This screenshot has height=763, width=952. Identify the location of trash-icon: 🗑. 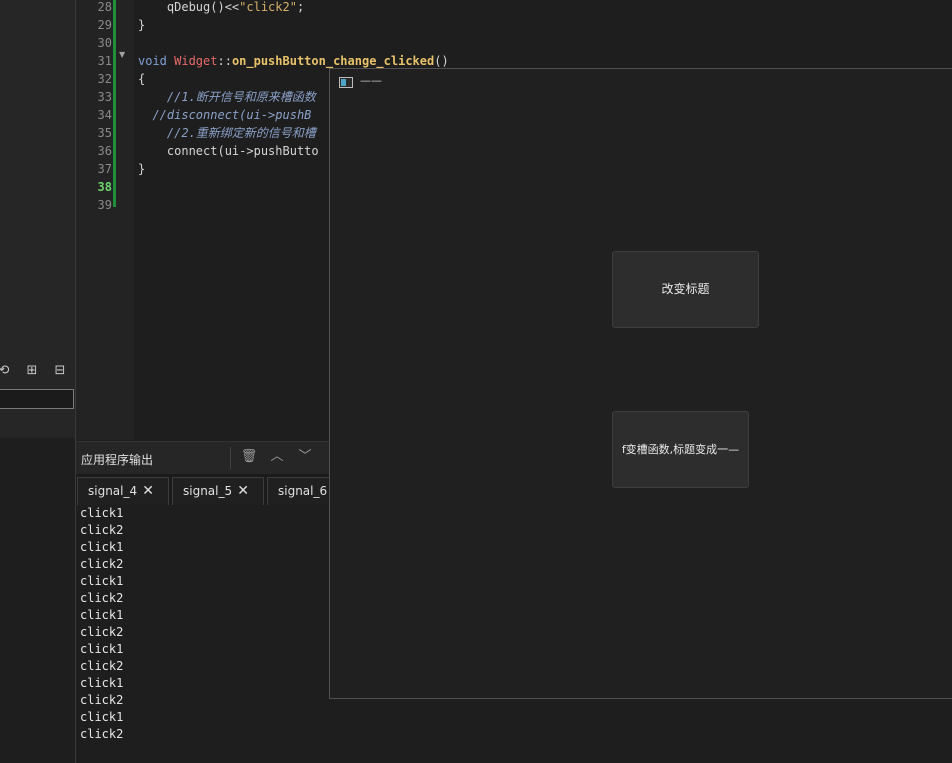
(249, 457).